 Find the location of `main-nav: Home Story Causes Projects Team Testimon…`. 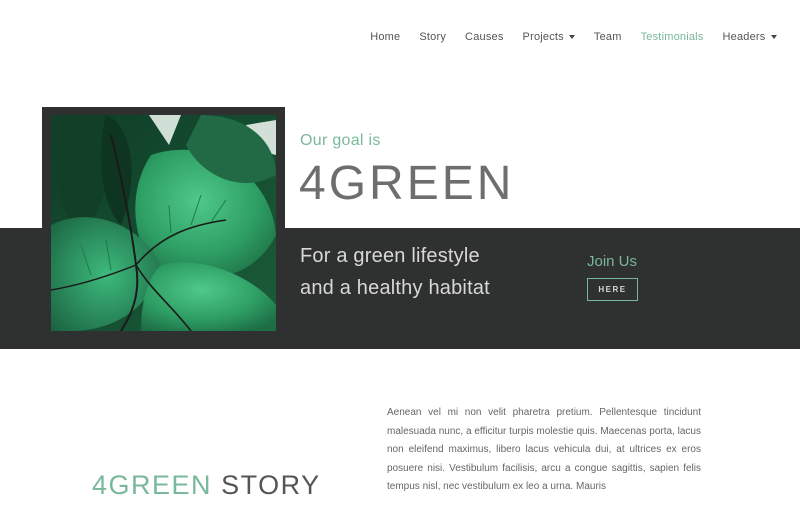

main-nav: Home Story Causes Projects Team Testimon… is located at coordinates (573, 37).